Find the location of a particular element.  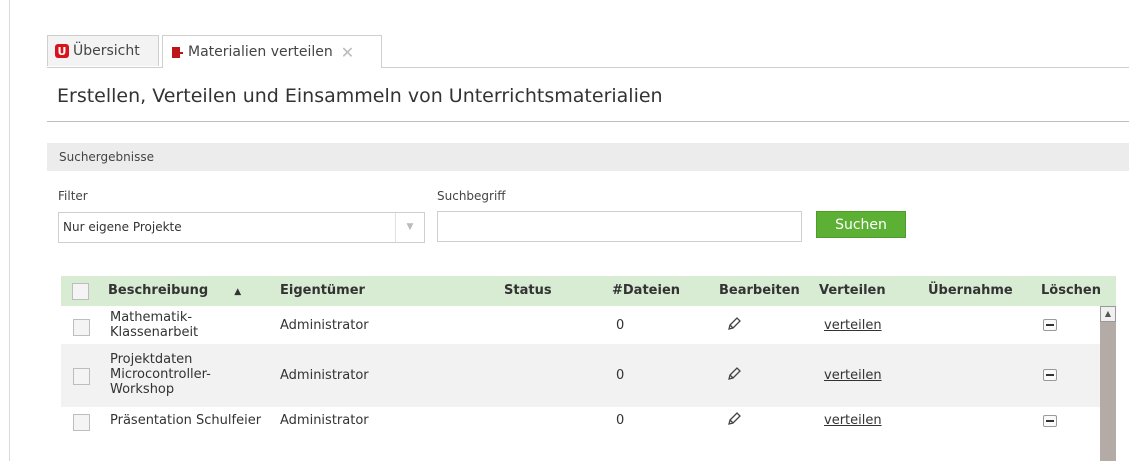

close-icon: ✕ is located at coordinates (347, 52).